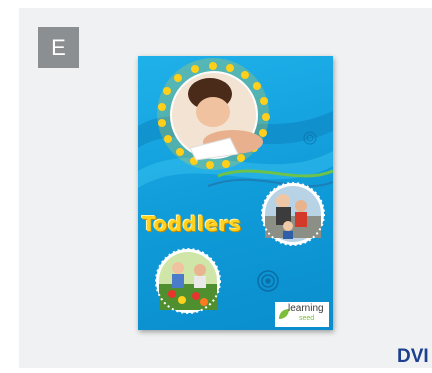 The height and width of the screenshot is (373, 432). Describe the element at coordinates (270, 182) in the screenshot. I see `swoosh-line` at that location.